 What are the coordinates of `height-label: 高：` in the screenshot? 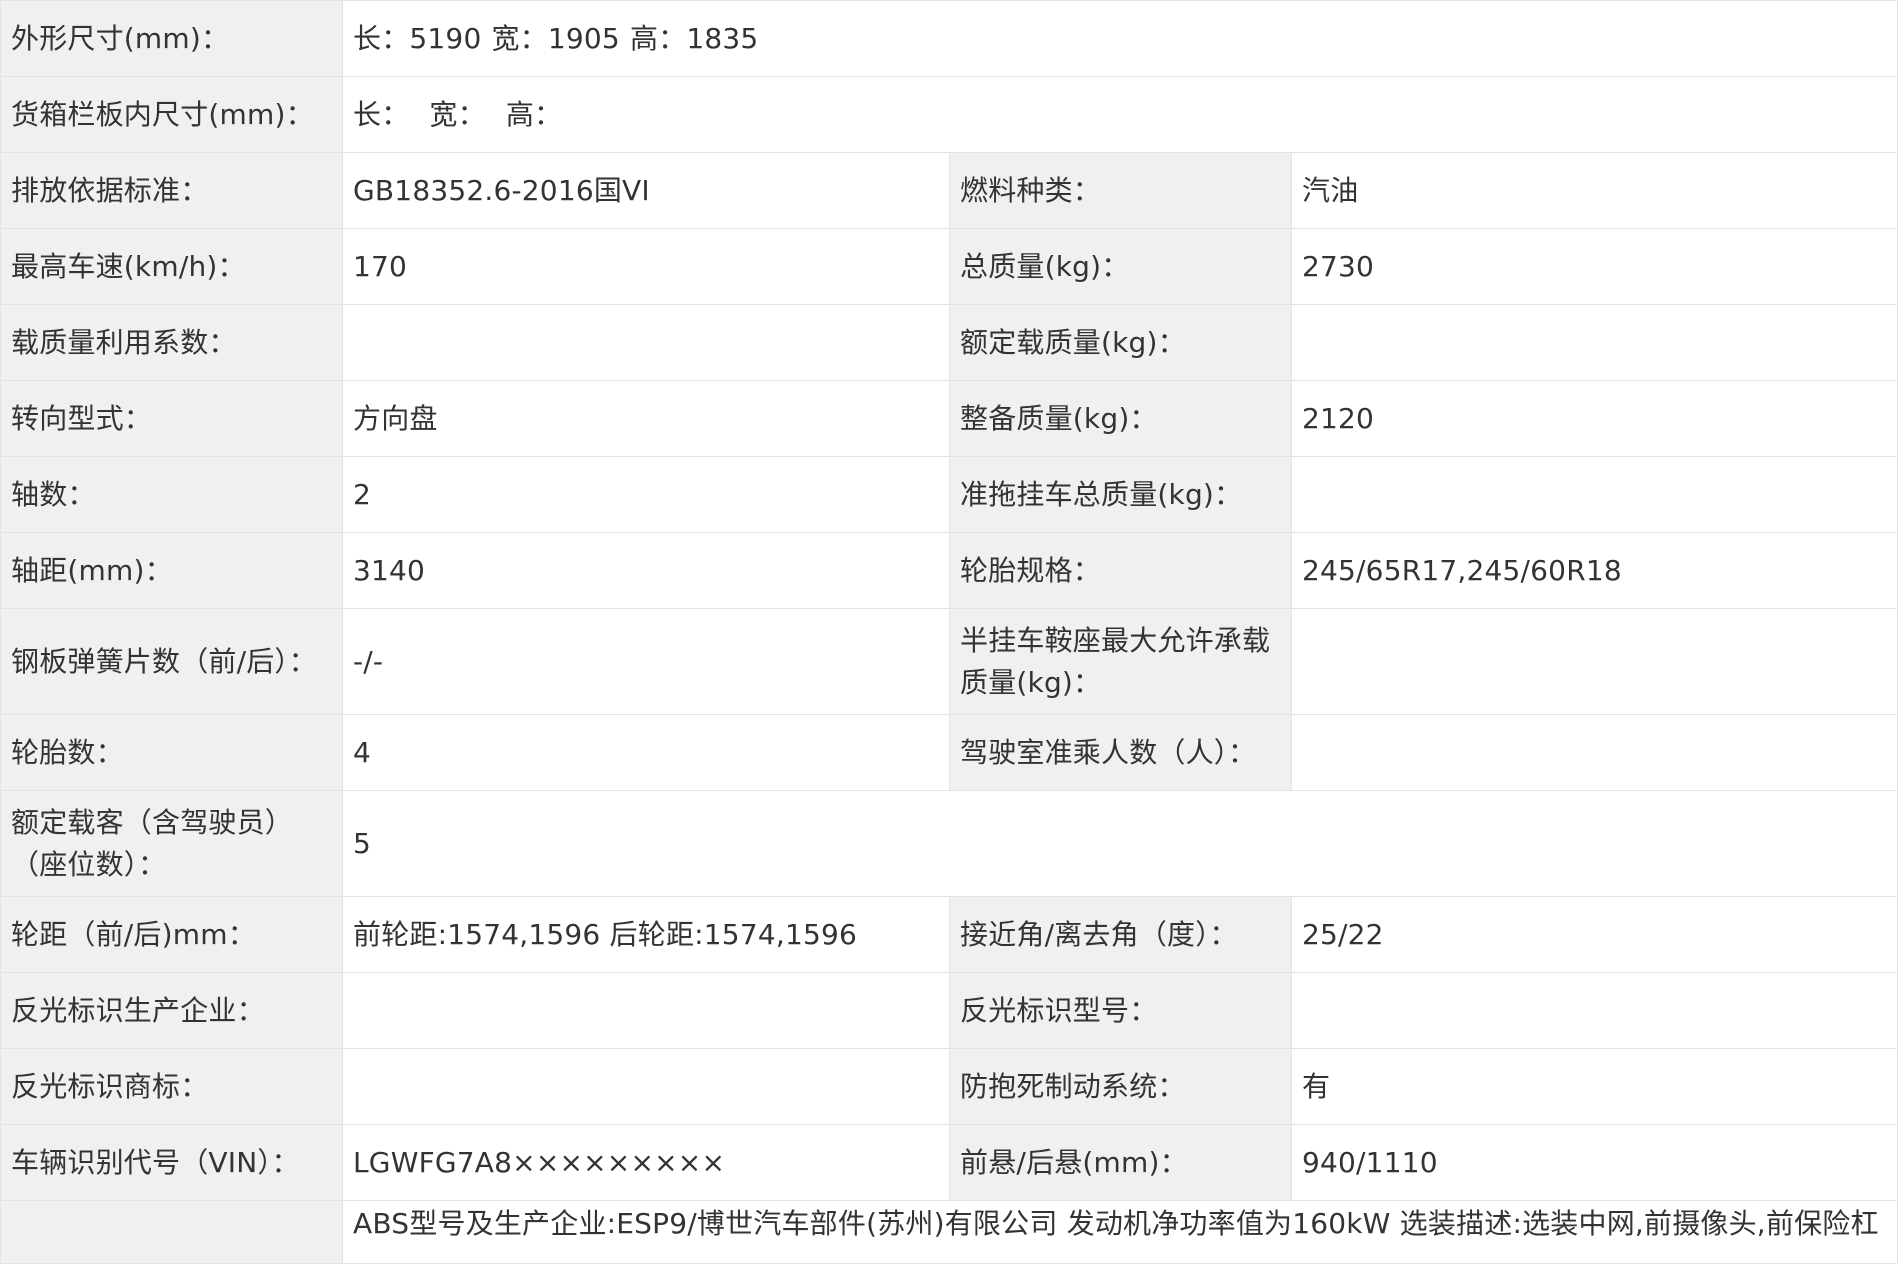 It's located at (658, 38).